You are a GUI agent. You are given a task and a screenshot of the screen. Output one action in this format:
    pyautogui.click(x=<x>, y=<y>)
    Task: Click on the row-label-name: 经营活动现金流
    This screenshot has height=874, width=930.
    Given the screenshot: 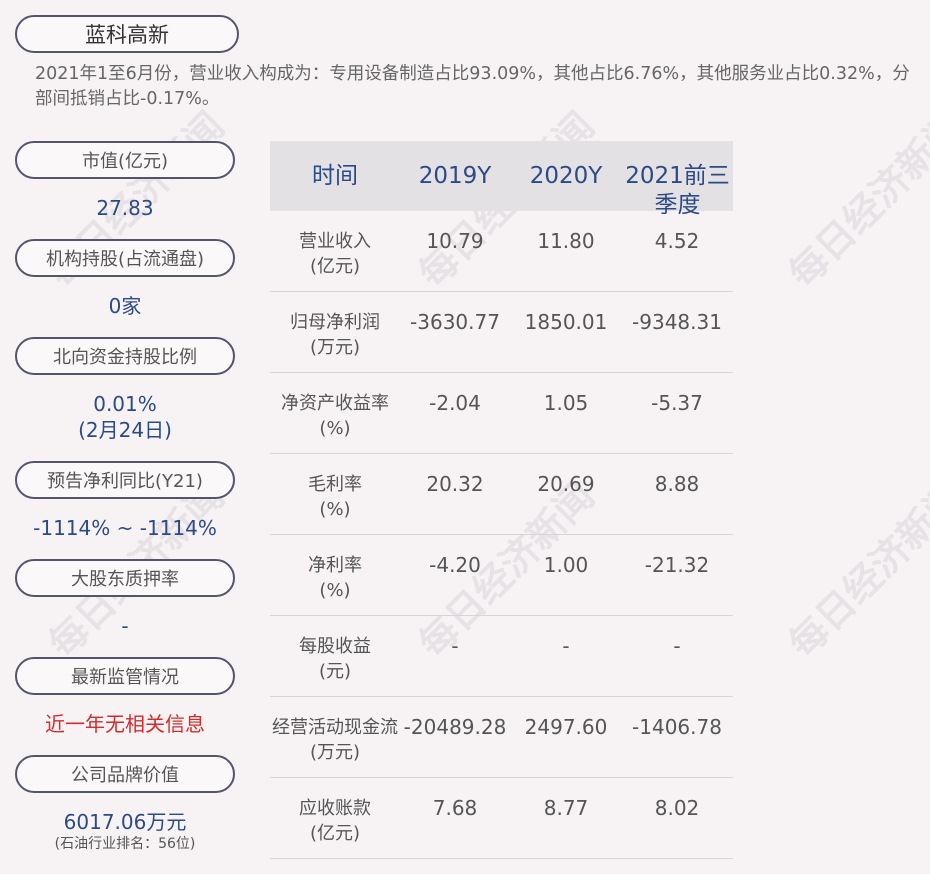 What is the action you would take?
    pyautogui.click(x=335, y=727)
    